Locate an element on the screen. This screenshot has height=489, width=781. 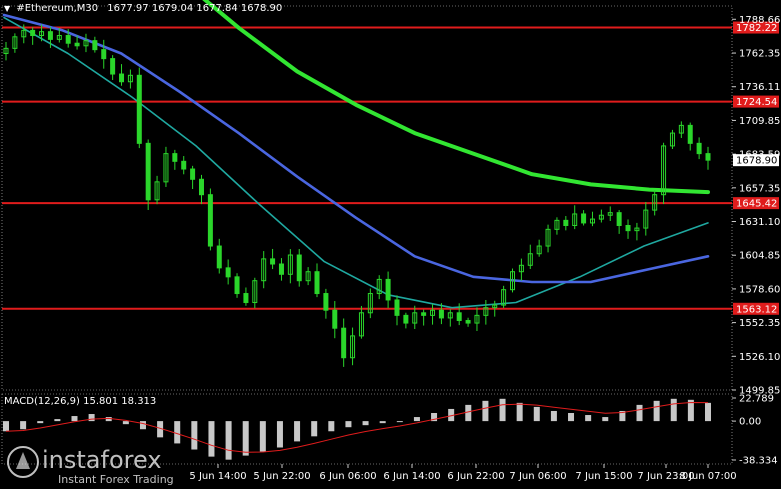
watermark-tagline: Instant Forex Trading is located at coordinates (116, 479).